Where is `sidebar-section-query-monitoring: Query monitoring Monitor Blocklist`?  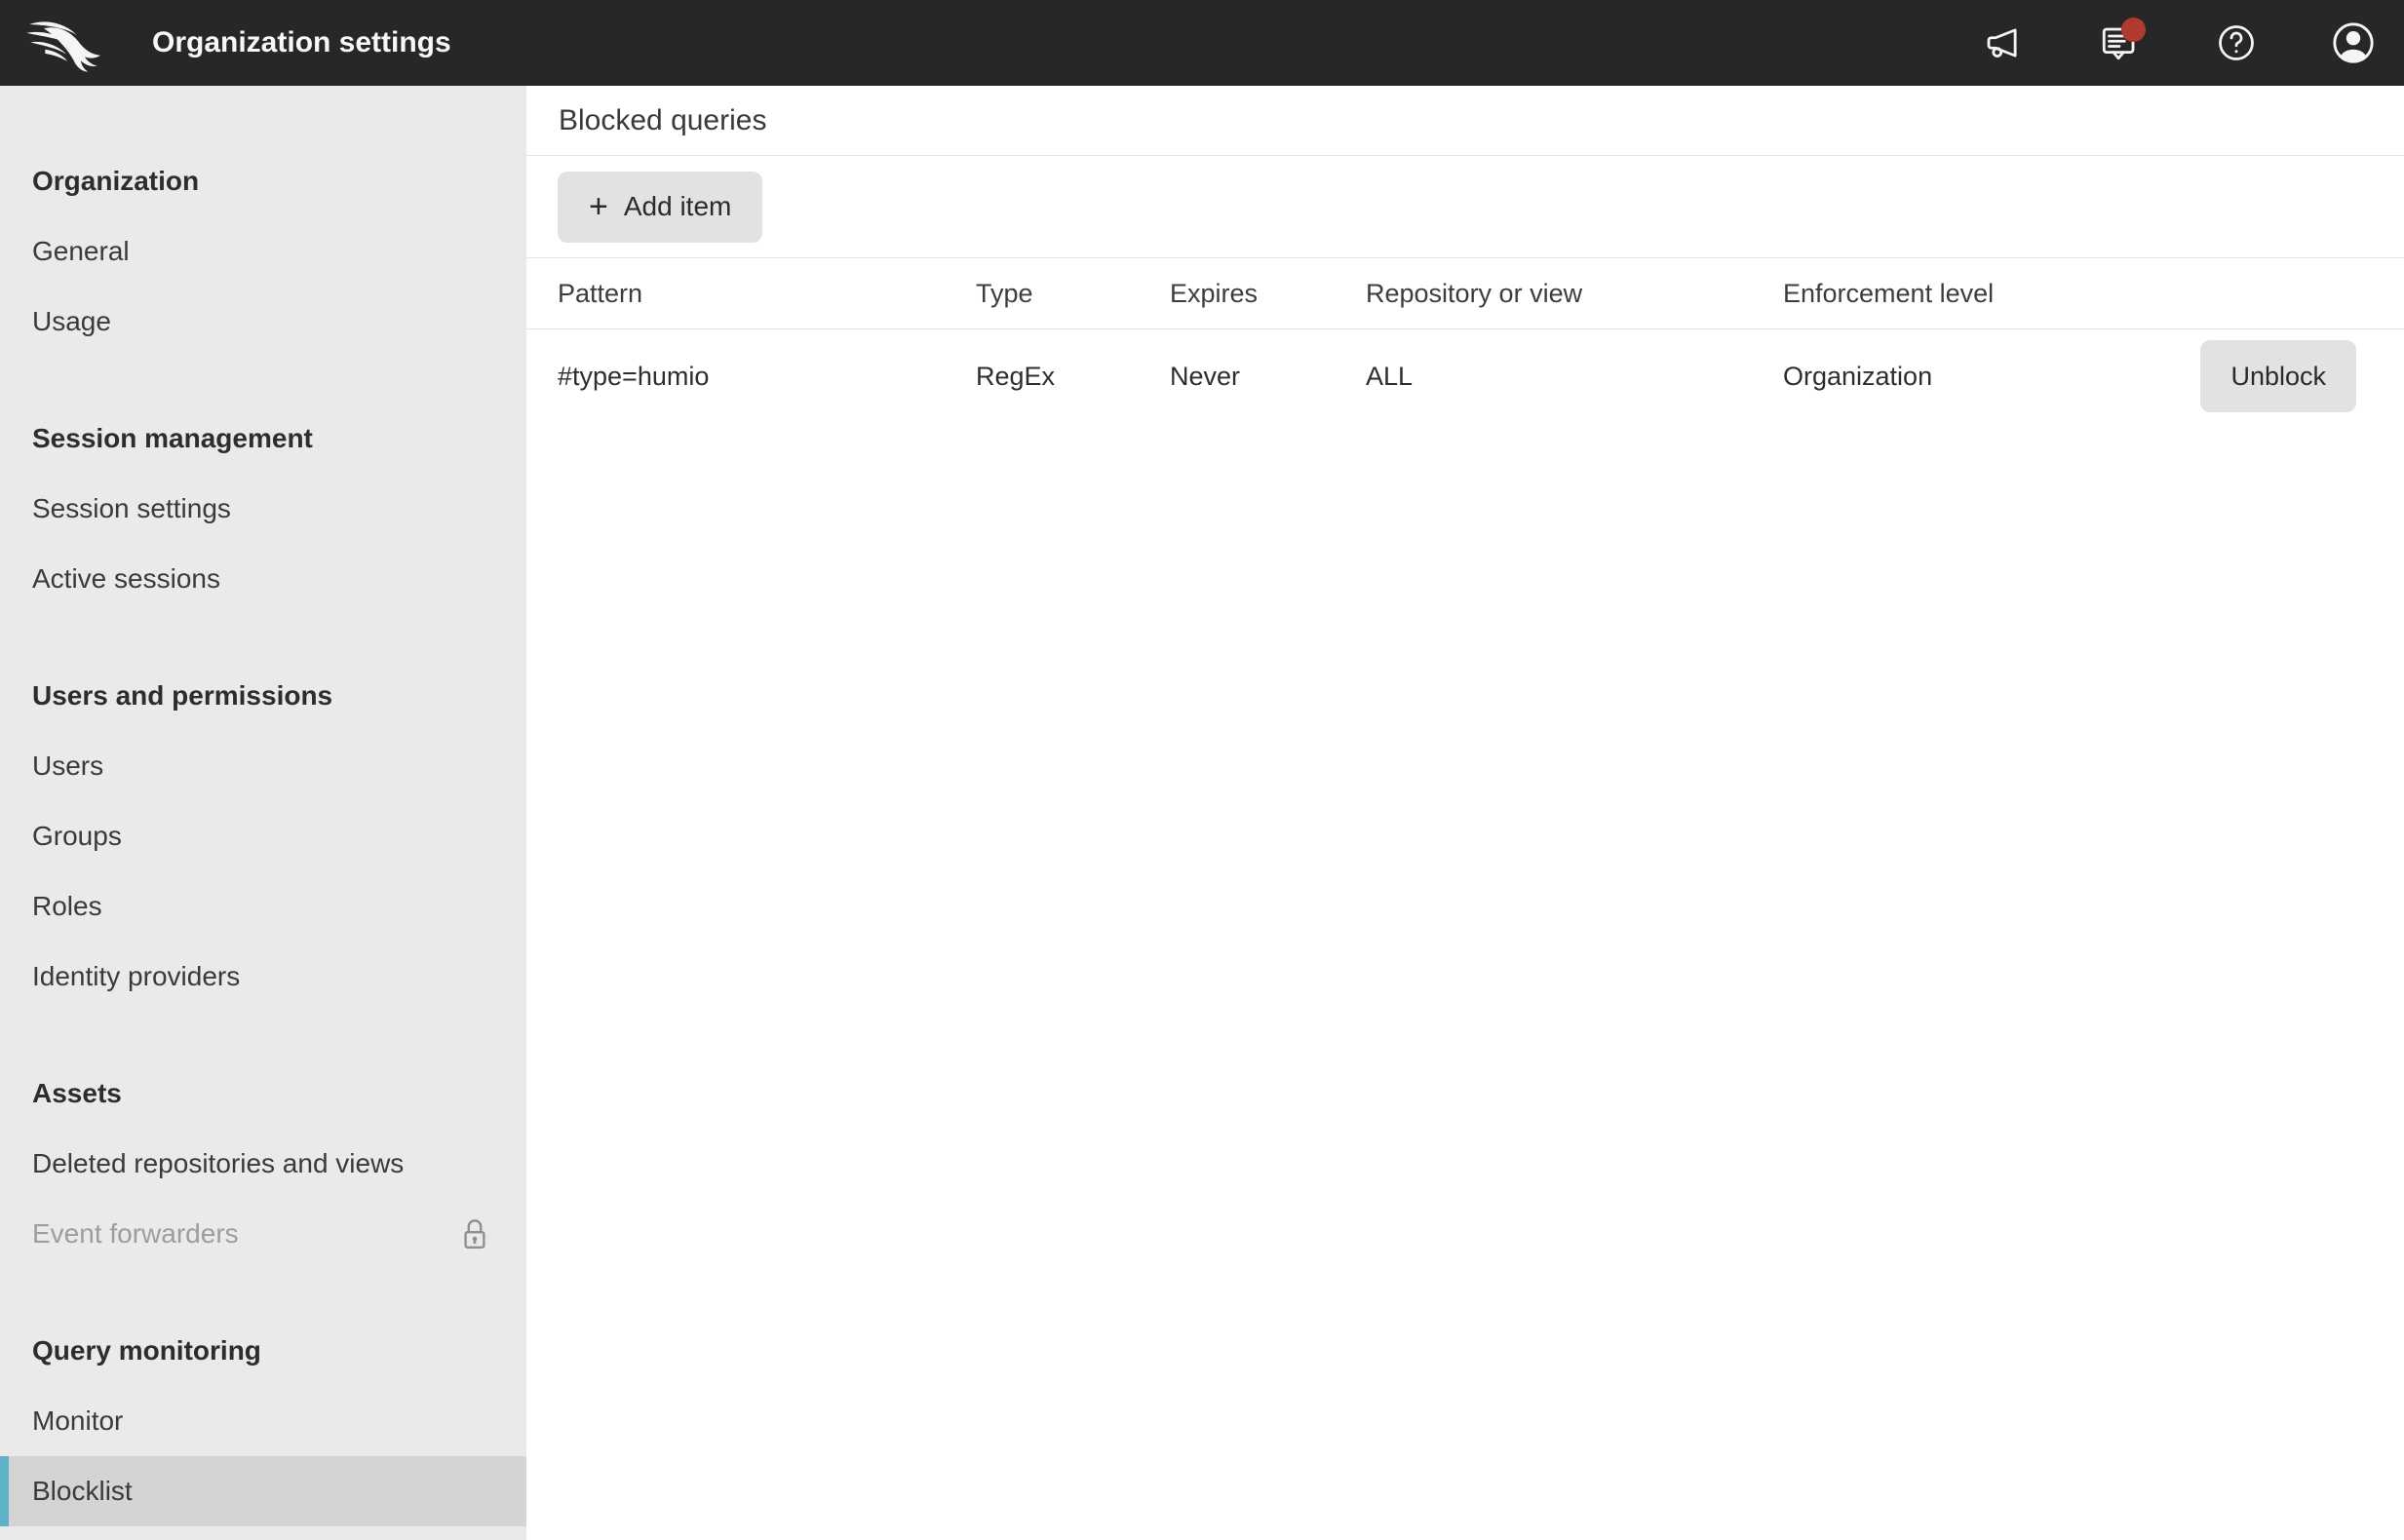
sidebar-section-query-monitoring: Query monitoring Monitor Blocklist is located at coordinates (263, 1421).